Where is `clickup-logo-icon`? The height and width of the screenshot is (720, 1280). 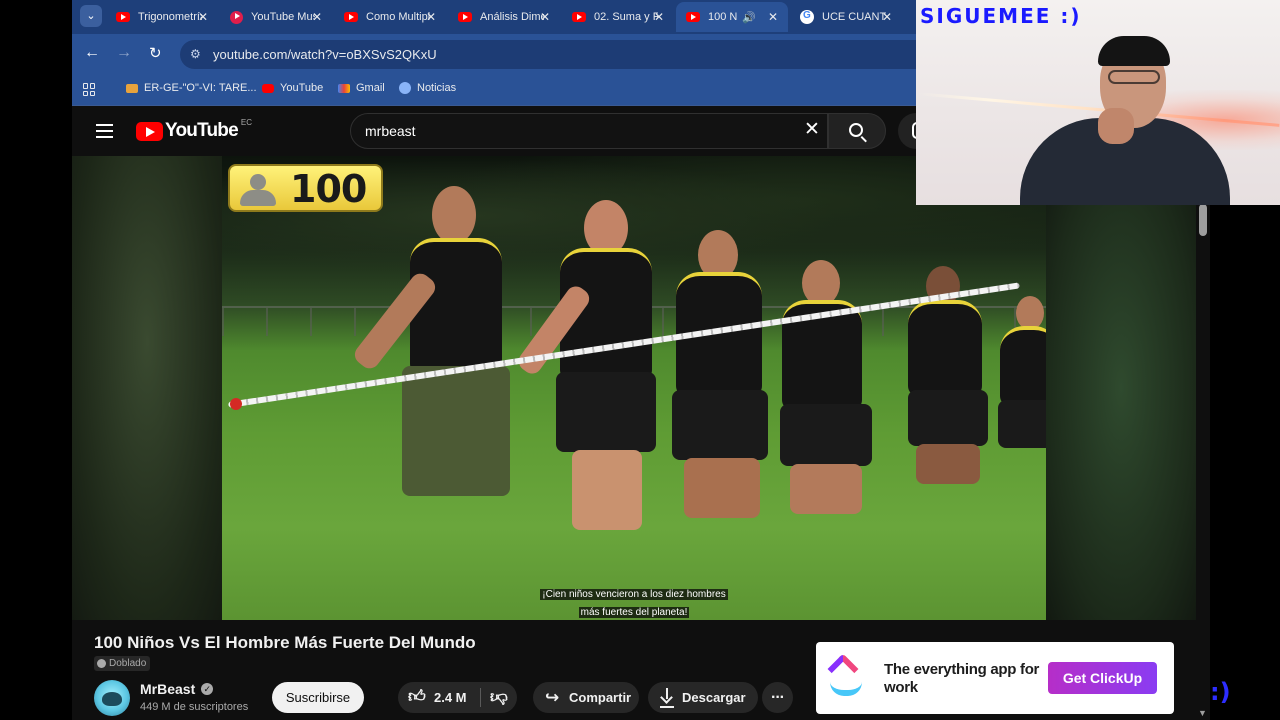 clickup-logo-icon is located at coordinates (847, 676).